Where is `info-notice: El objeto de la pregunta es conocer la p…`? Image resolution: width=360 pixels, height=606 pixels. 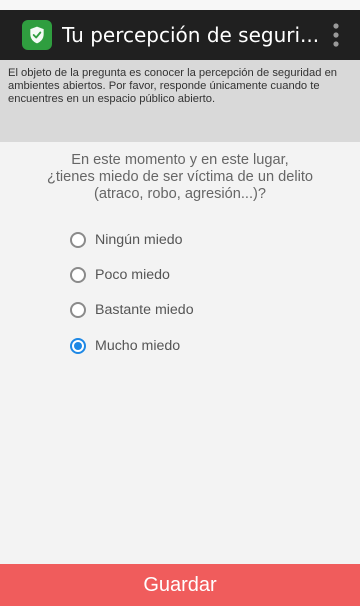 info-notice: El objeto de la pregunta es conocer la p… is located at coordinates (180, 101).